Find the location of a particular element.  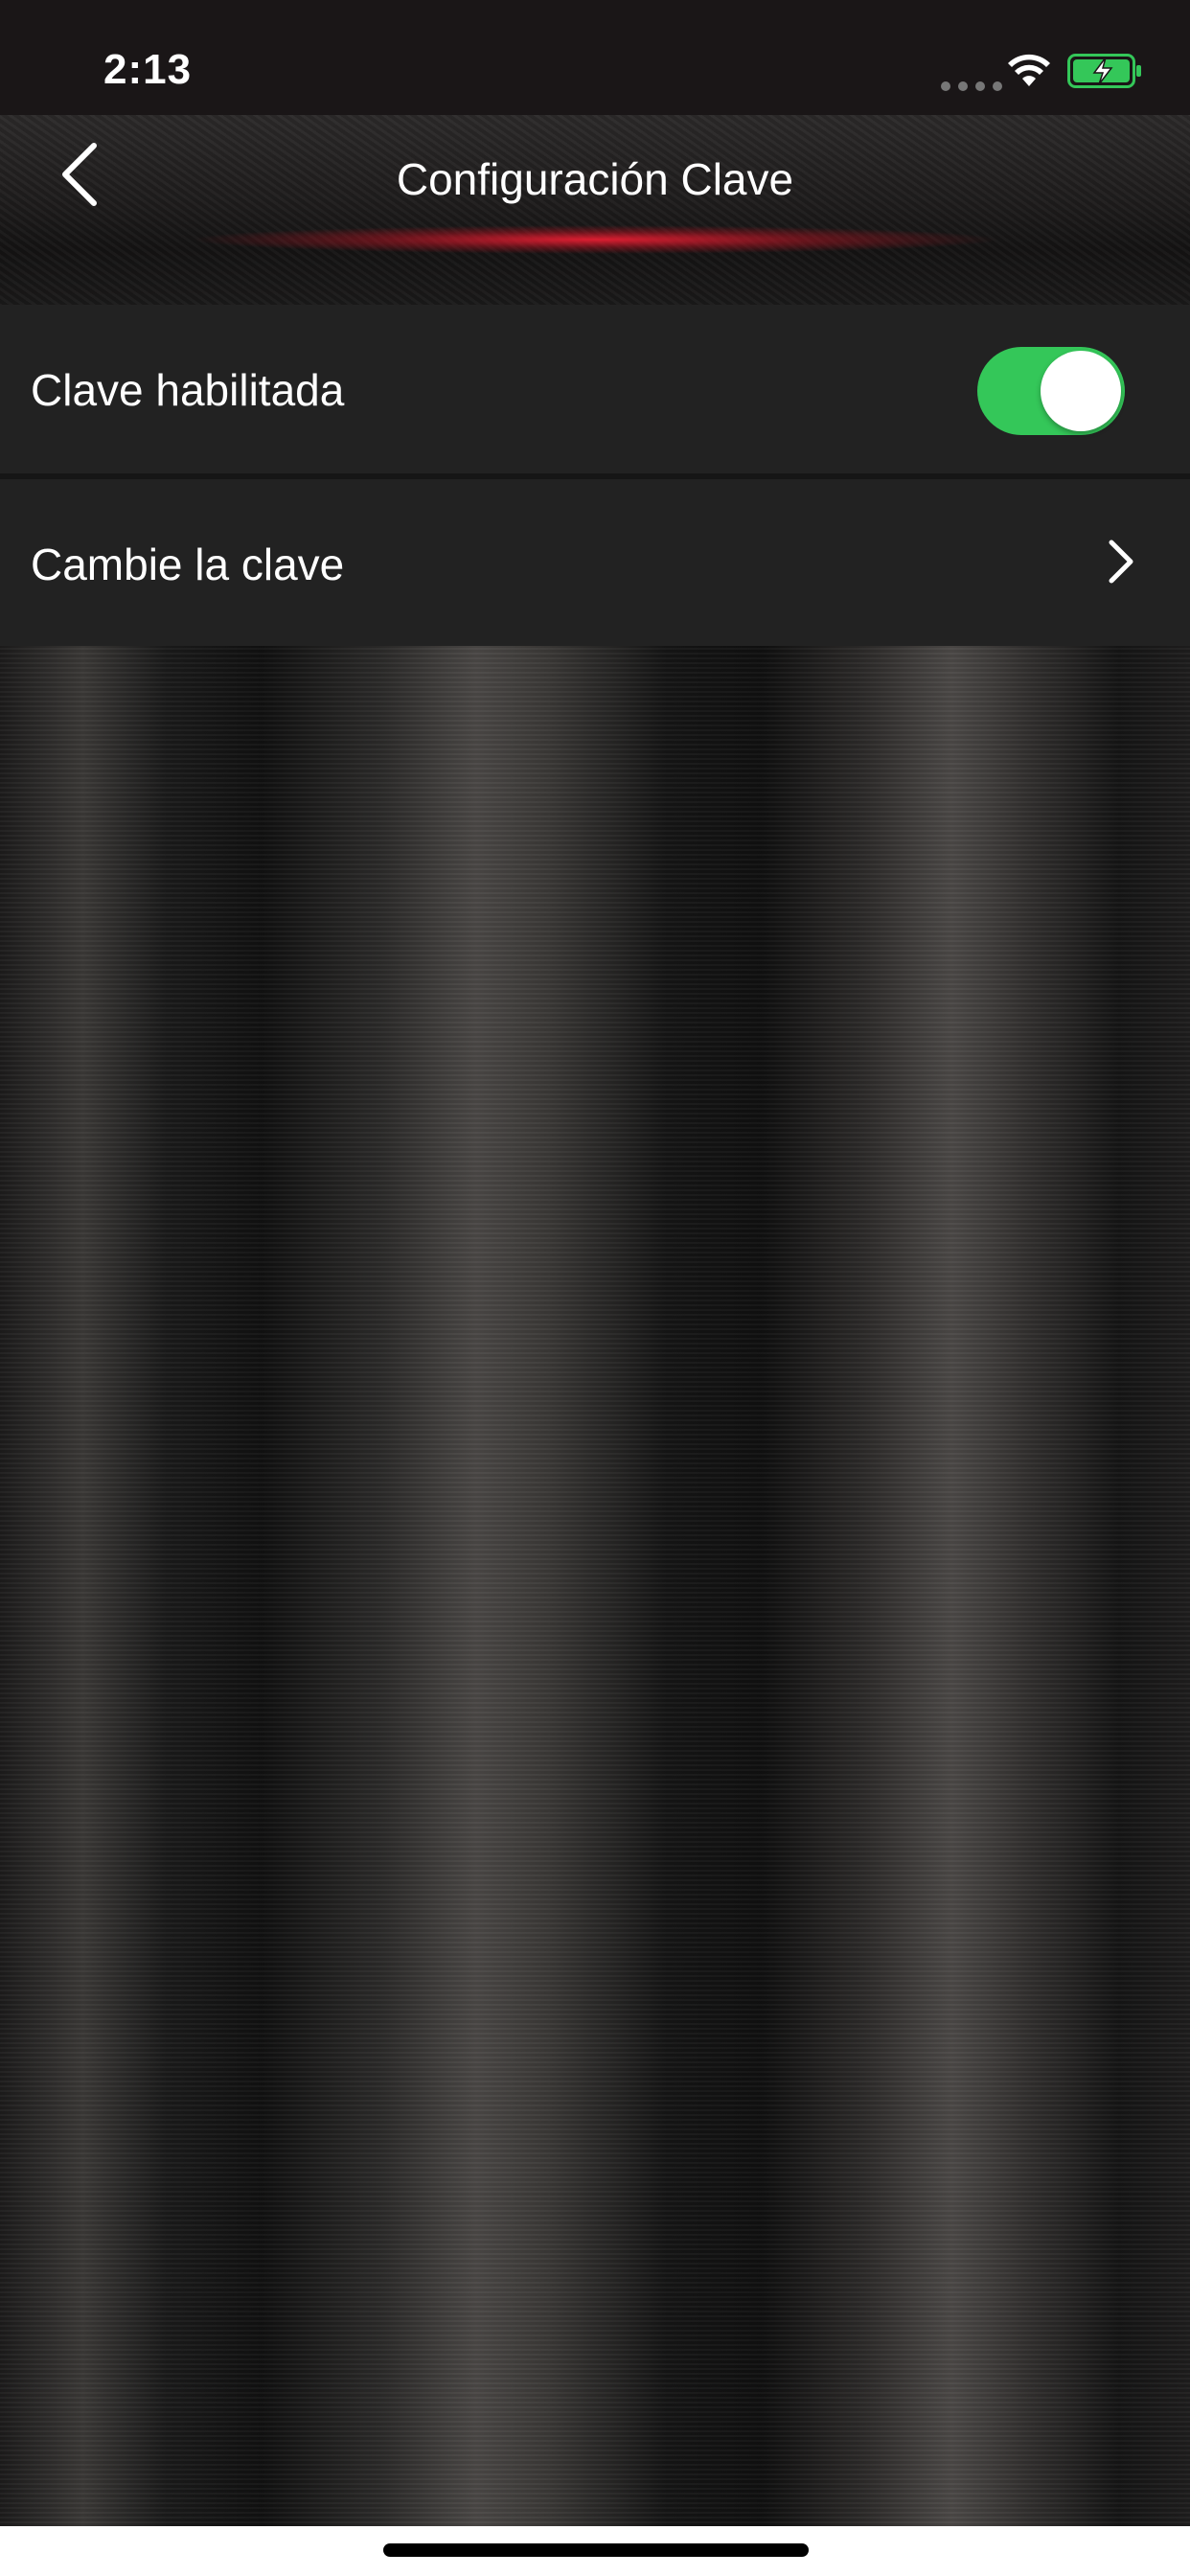

password-enabled-label: Clave habilitada is located at coordinates (188, 390).